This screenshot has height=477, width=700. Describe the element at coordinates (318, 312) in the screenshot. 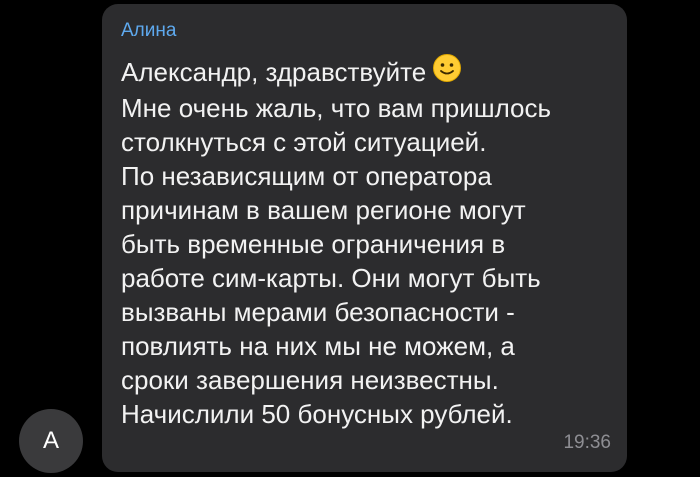

I see `message-line: вызваны мерами безопасности -` at that location.